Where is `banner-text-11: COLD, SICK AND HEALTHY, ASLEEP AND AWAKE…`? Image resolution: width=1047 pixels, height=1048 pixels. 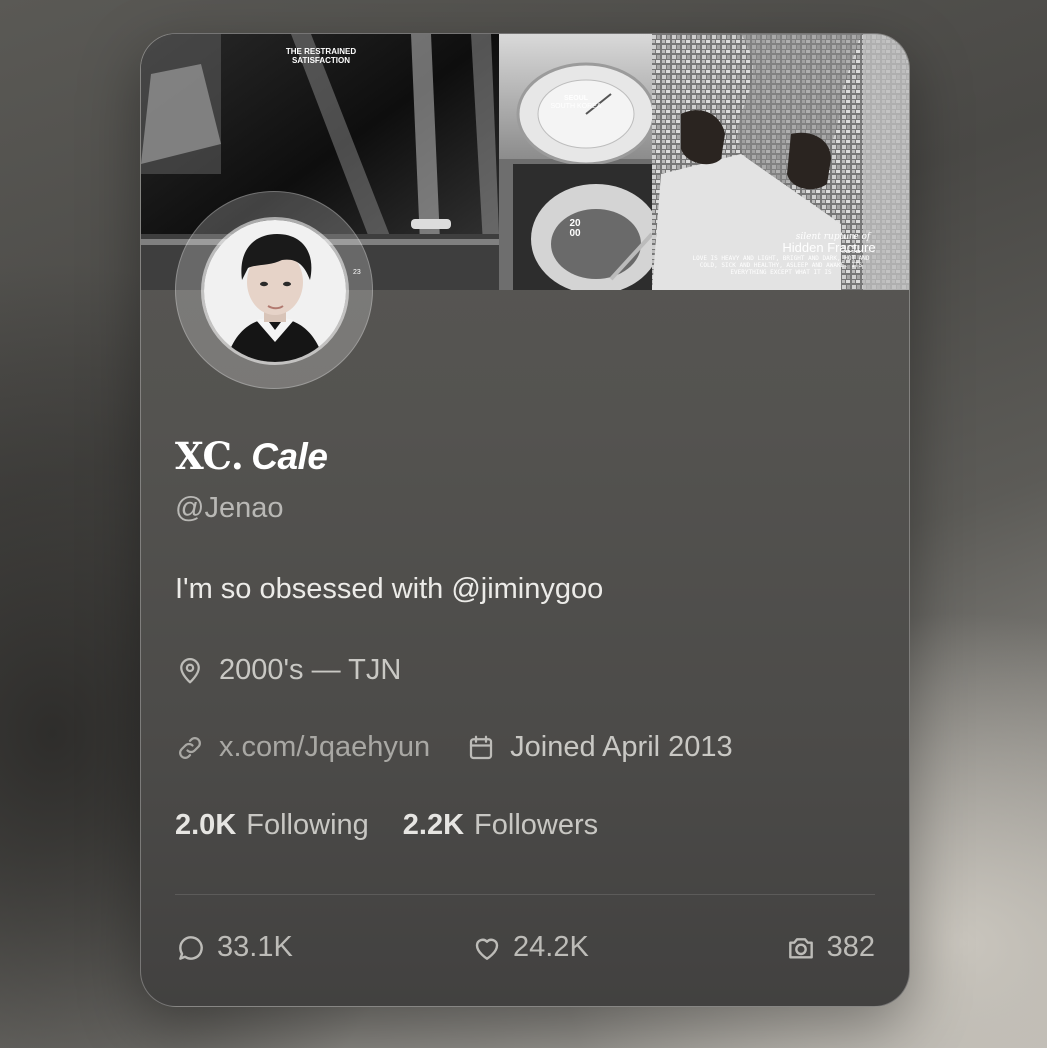
banner-text-11: COLD, SICK AND HEALTHY, ASLEEP AND AWAKE… is located at coordinates (781, 265).